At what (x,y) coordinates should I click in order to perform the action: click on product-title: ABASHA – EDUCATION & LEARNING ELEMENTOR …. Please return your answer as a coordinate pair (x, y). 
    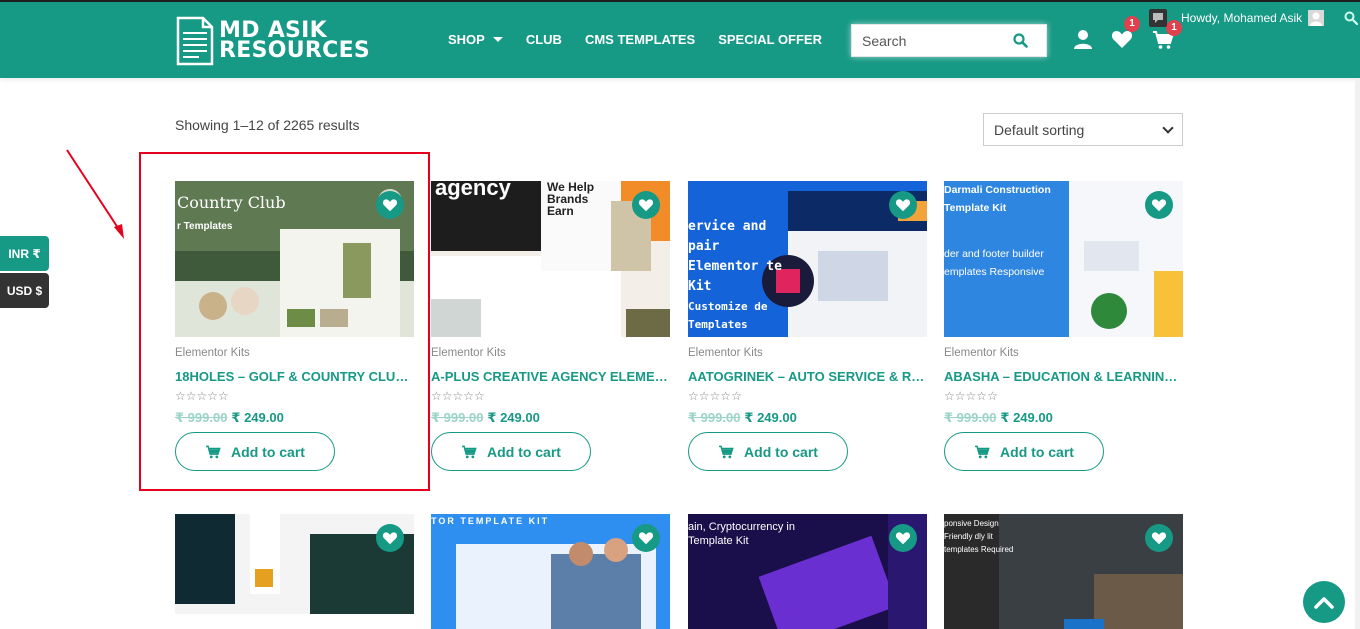
    Looking at the image, I should click on (1064, 376).